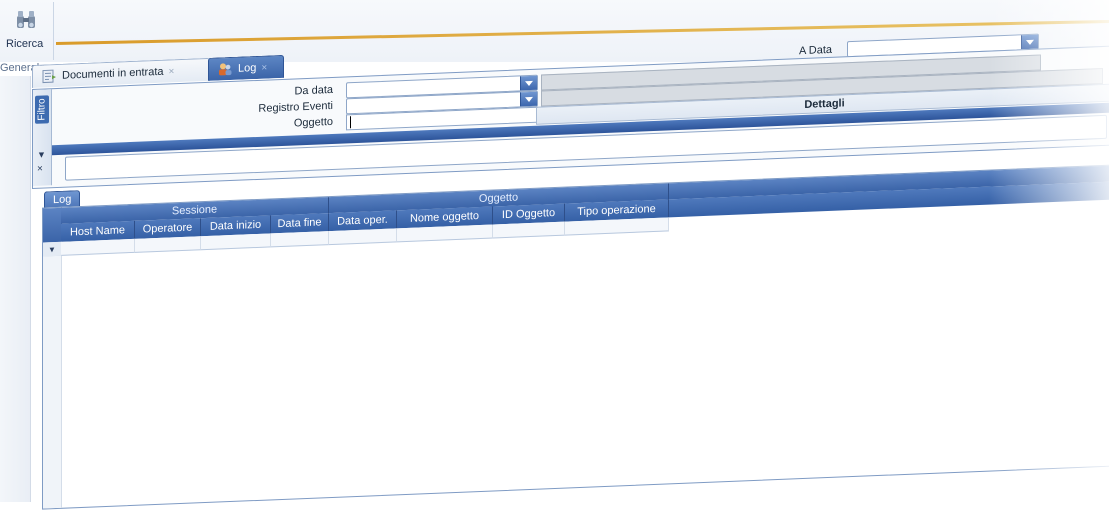 Image resolution: width=1109 pixels, height=510 pixels. What do you see at coordinates (52, 225) in the screenshot?
I see `grid-corner` at bounding box center [52, 225].